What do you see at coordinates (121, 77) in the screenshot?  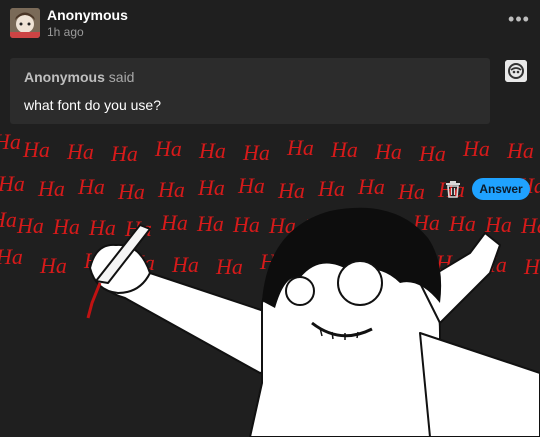 I see `said-label: said` at bounding box center [121, 77].